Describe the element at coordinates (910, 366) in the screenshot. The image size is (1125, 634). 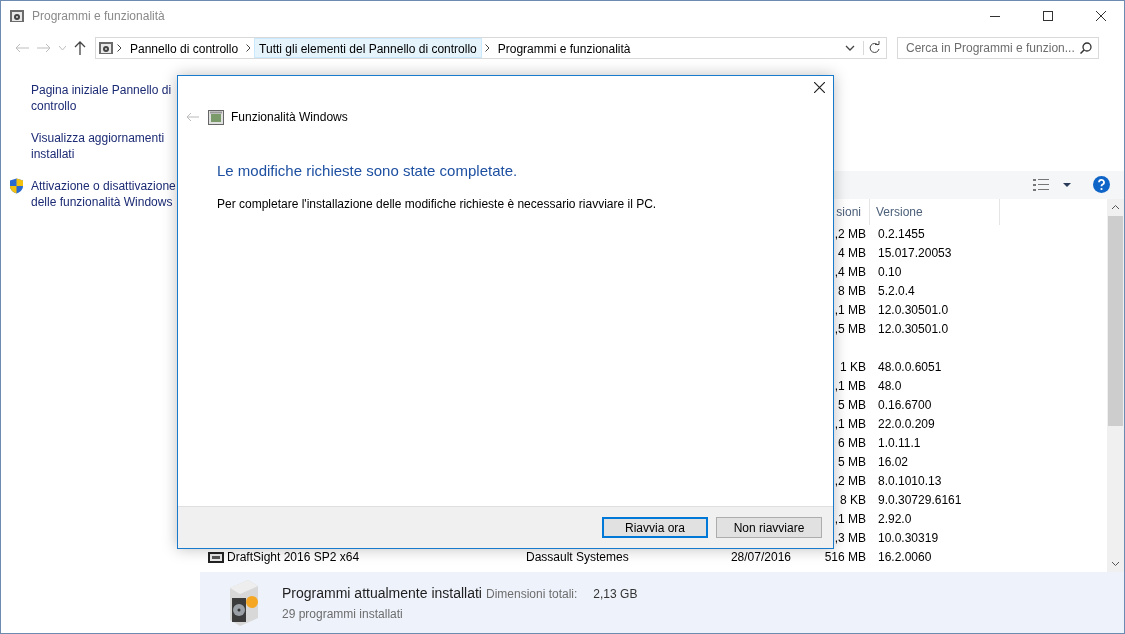
I see `table-cell: 48.0.0.6051` at that location.